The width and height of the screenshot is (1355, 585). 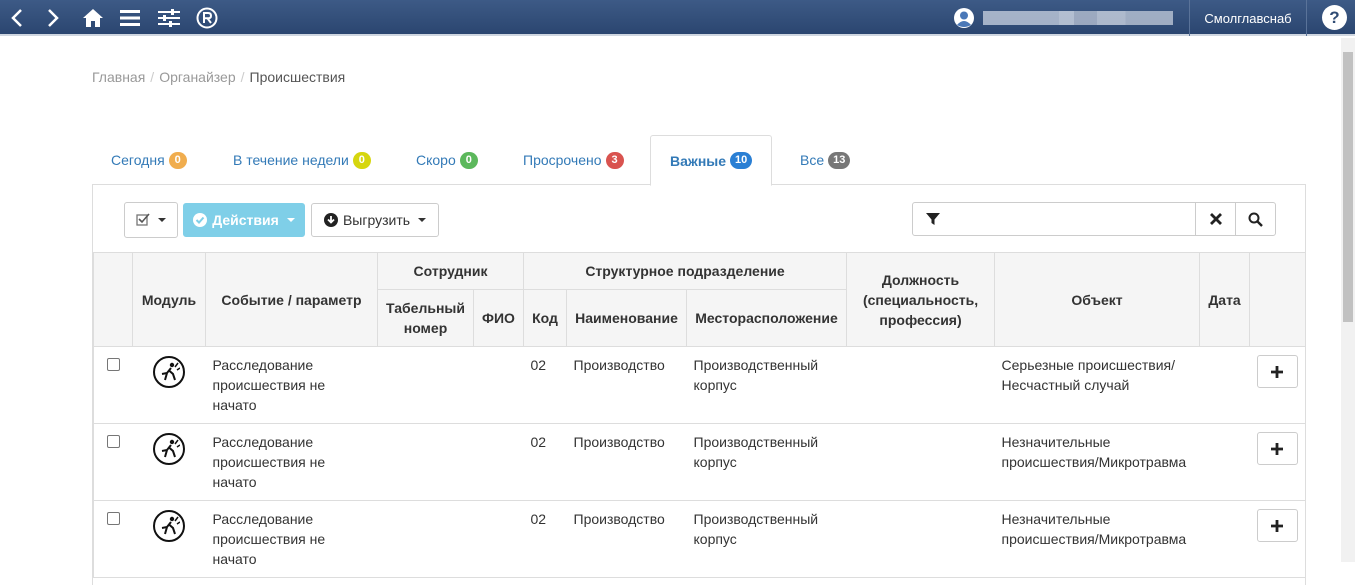 I want to click on search-icon, so click(x=1255, y=219).